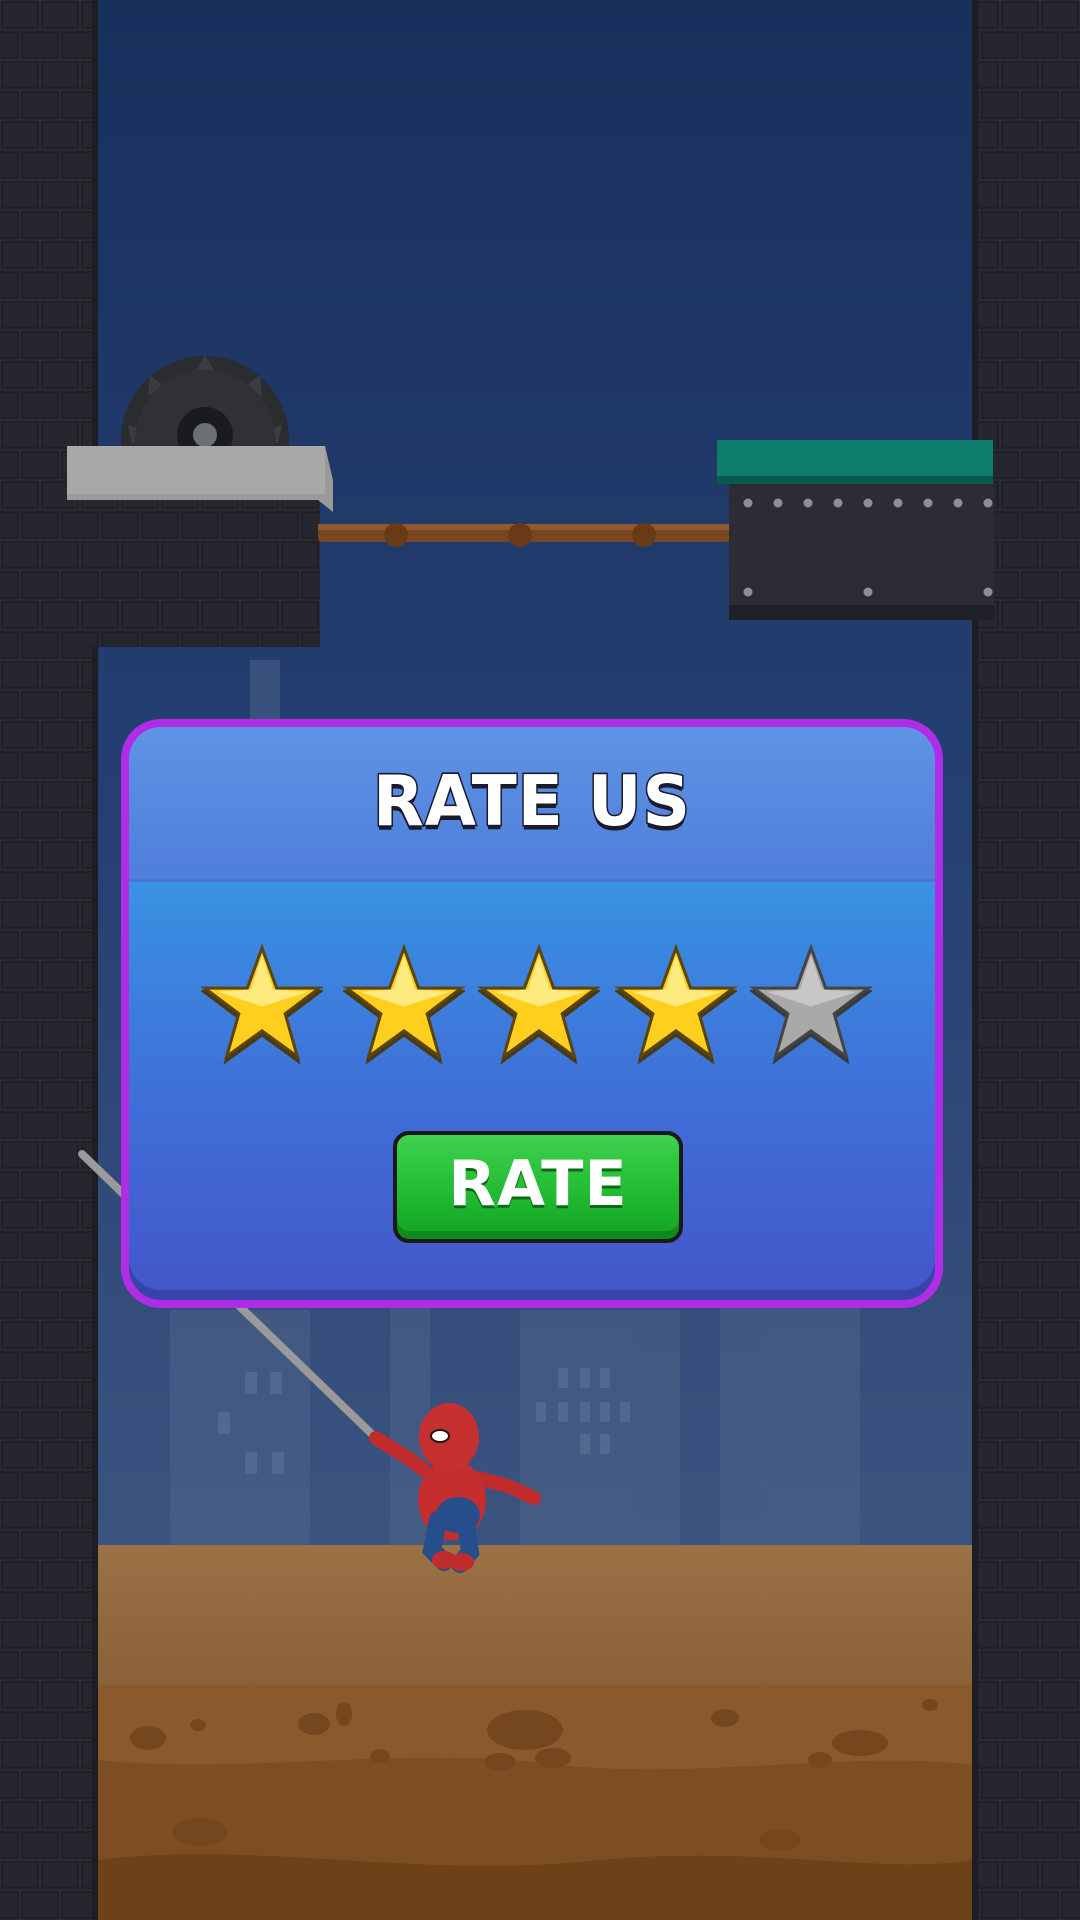 This screenshot has height=1920, width=1080. I want to click on star-outline-icon, so click(811, 1004).